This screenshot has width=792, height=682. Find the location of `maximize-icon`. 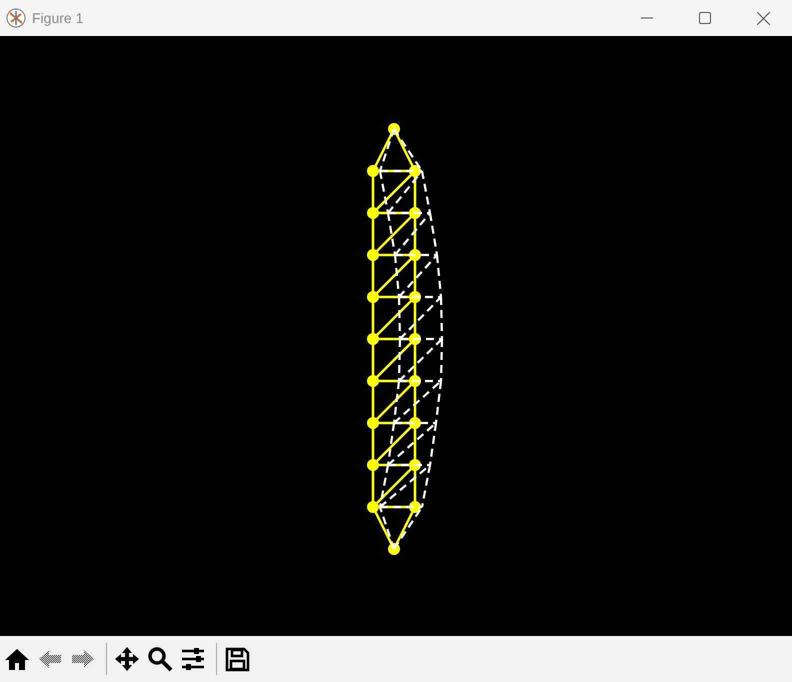

maximize-icon is located at coordinates (705, 18).